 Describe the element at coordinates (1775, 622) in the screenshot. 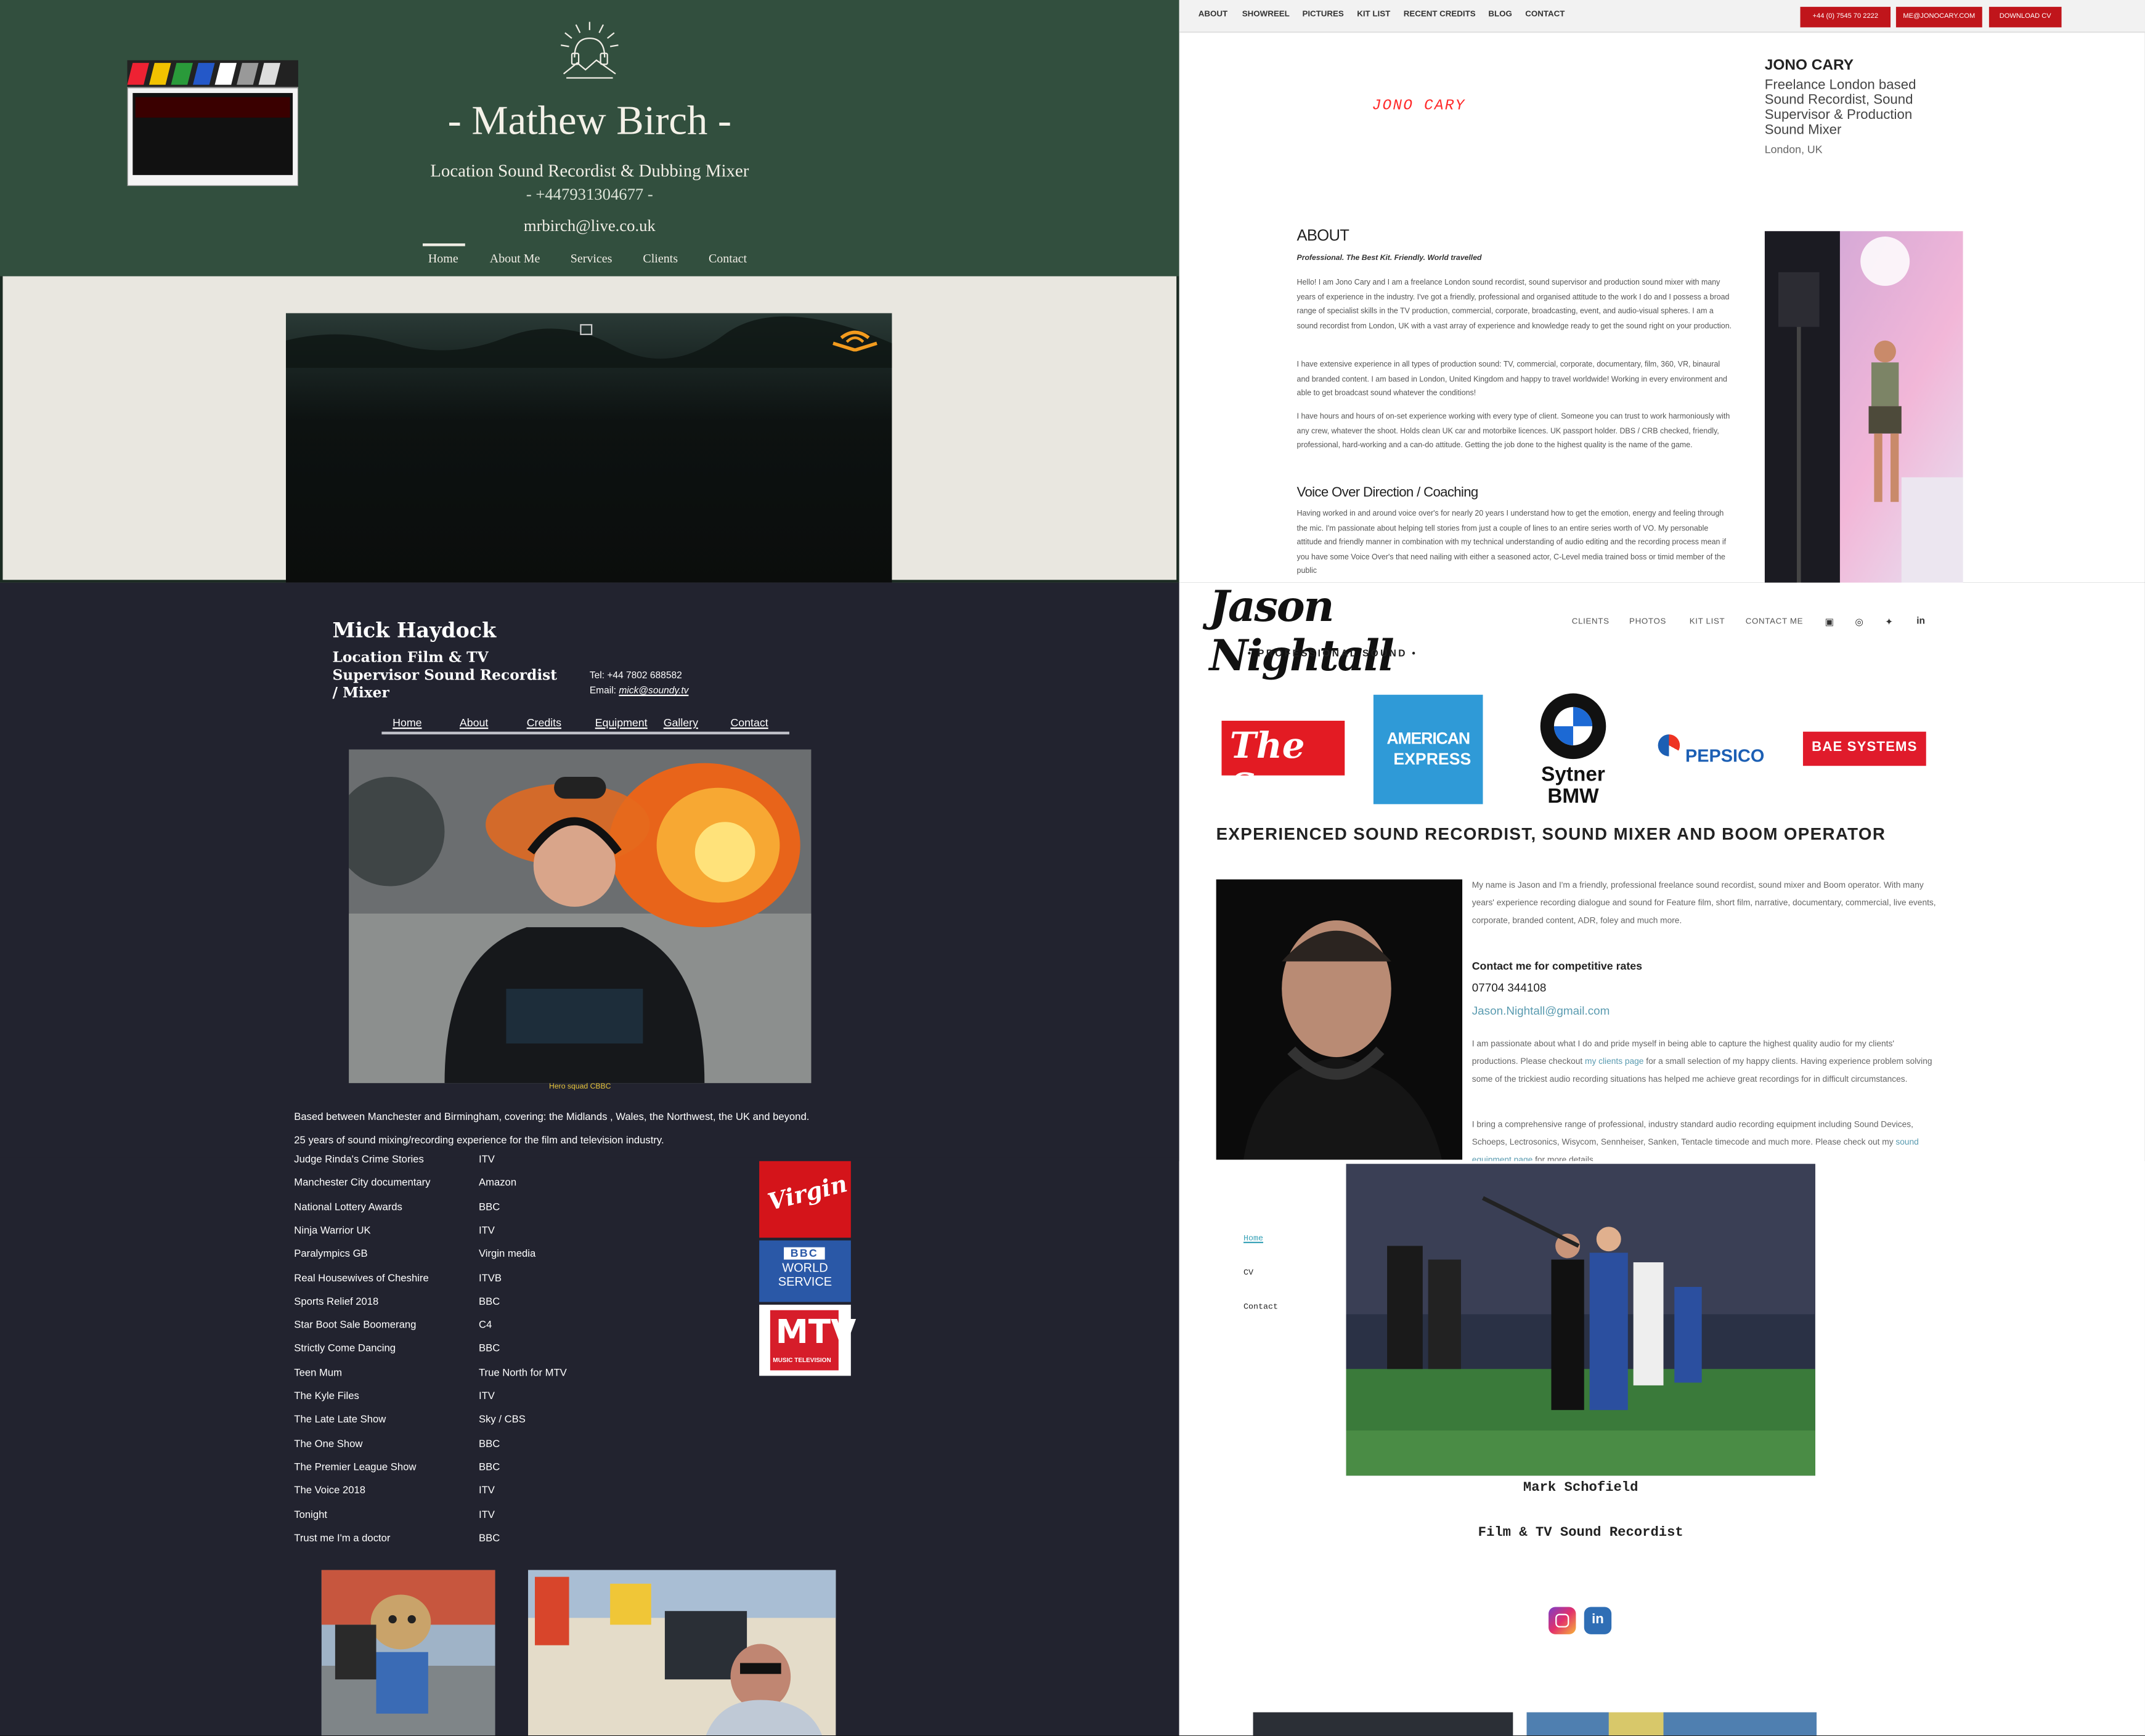

I see `nav-contact-me: CONTACT ME` at that location.